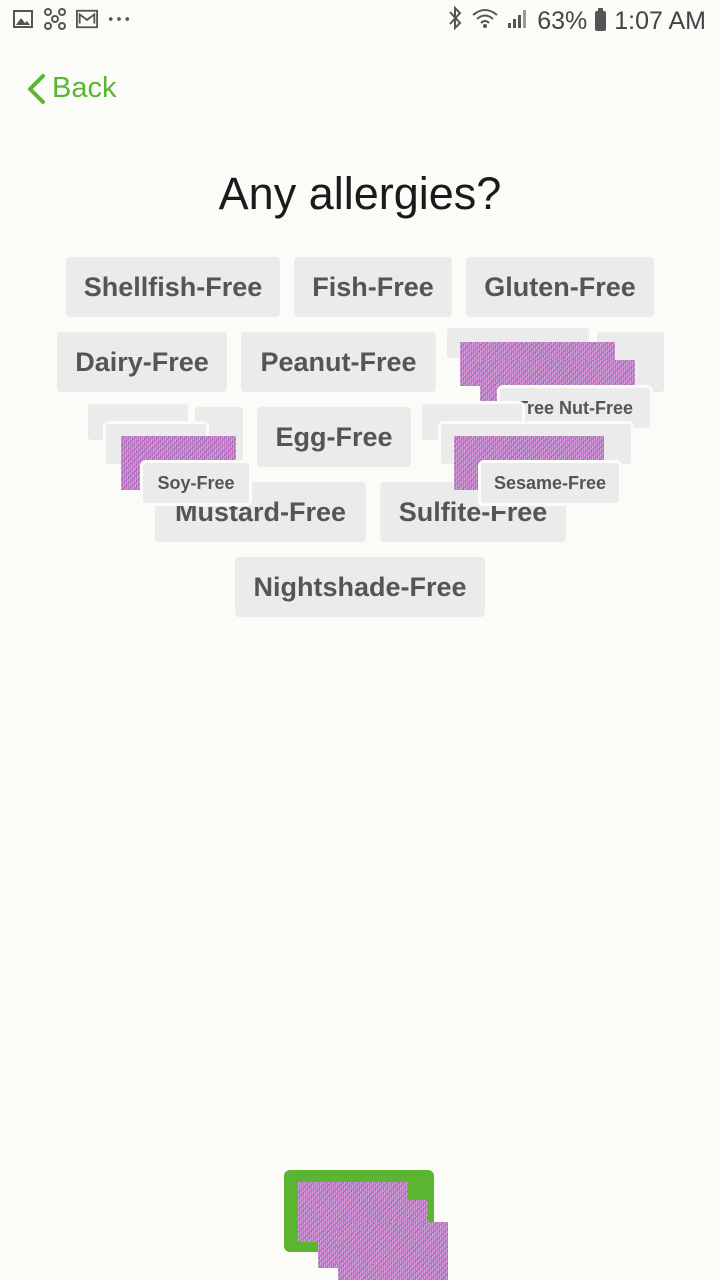 The width and height of the screenshot is (720, 1280). I want to click on option-egg-free: Egg-Free, so click(334, 437).